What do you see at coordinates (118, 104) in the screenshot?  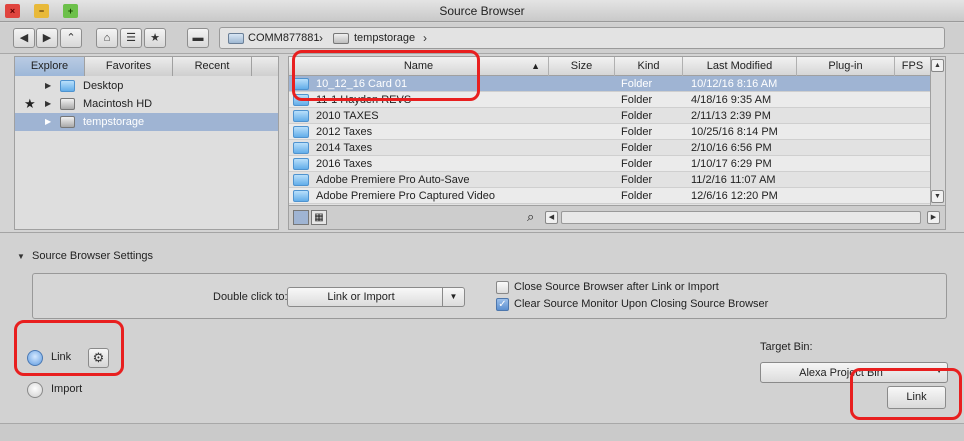 I see `tree-item-label: Macintosh HD` at bounding box center [118, 104].